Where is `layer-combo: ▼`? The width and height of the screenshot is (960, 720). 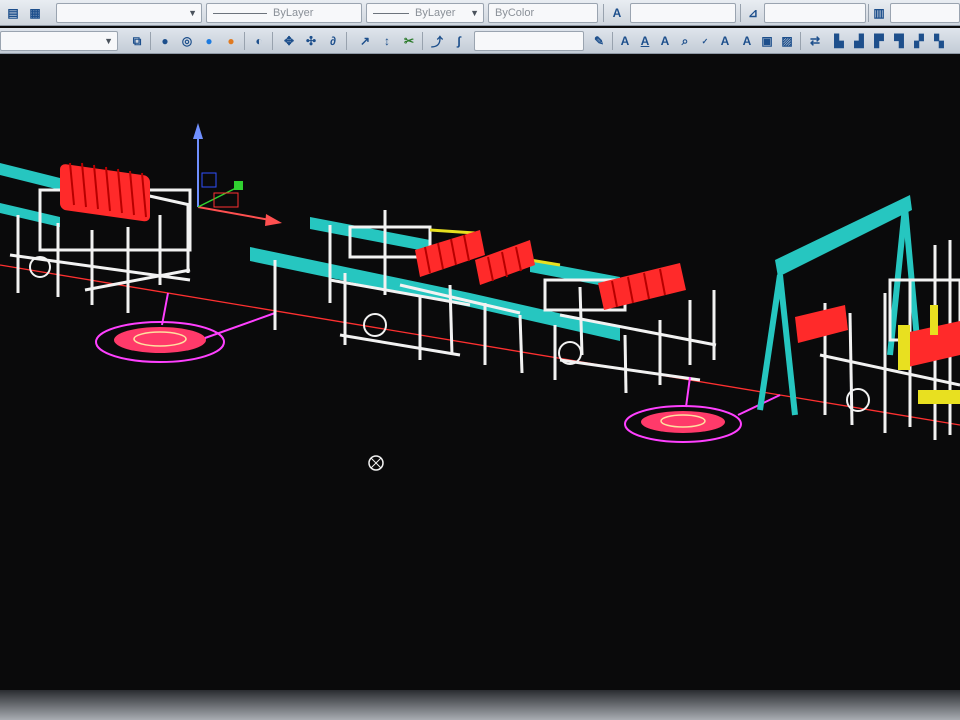 layer-combo: ▼ is located at coordinates (59, 41).